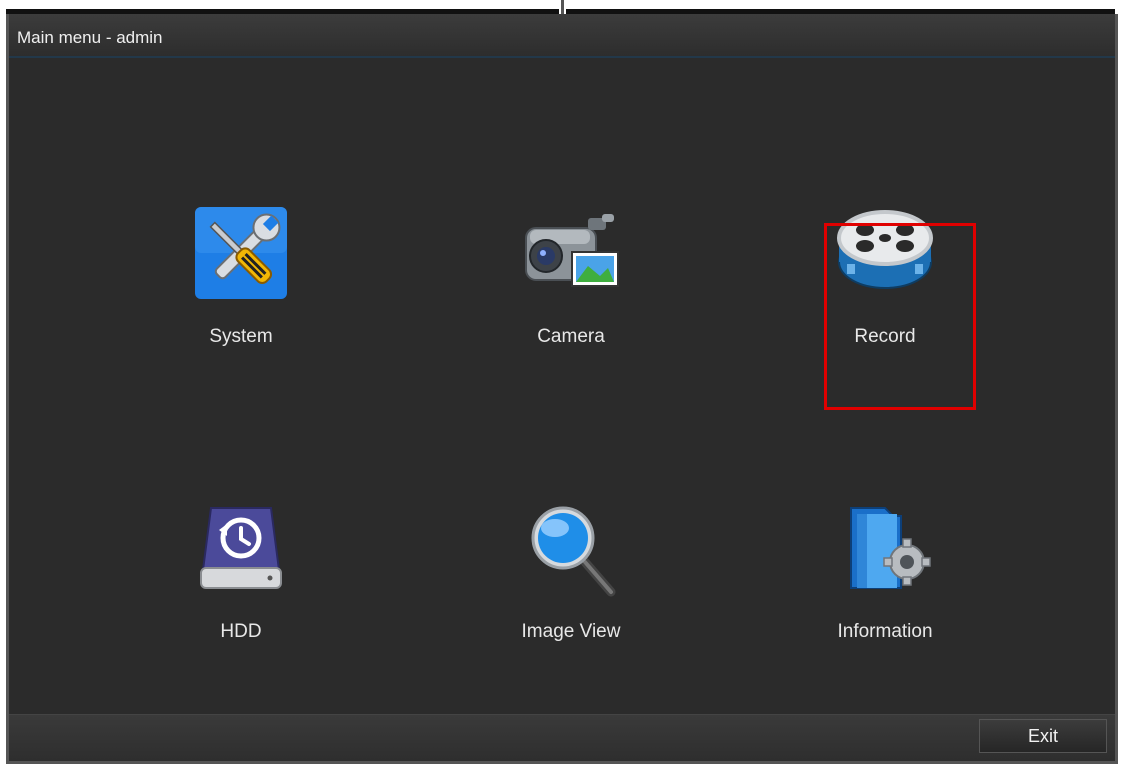 The width and height of the screenshot is (1121, 768). What do you see at coordinates (562, 737) in the screenshot?
I see `footer-bar: Exit` at bounding box center [562, 737].